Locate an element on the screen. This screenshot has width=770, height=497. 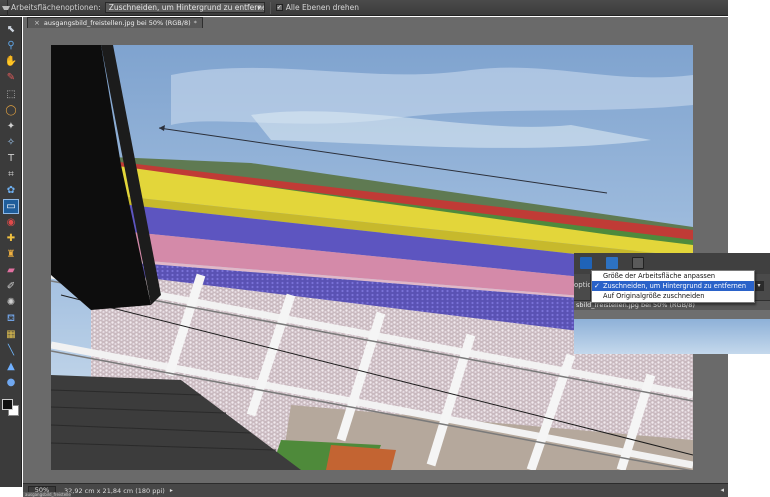
red-eye-tool-icon: ◉ is located at coordinates (11, 222).